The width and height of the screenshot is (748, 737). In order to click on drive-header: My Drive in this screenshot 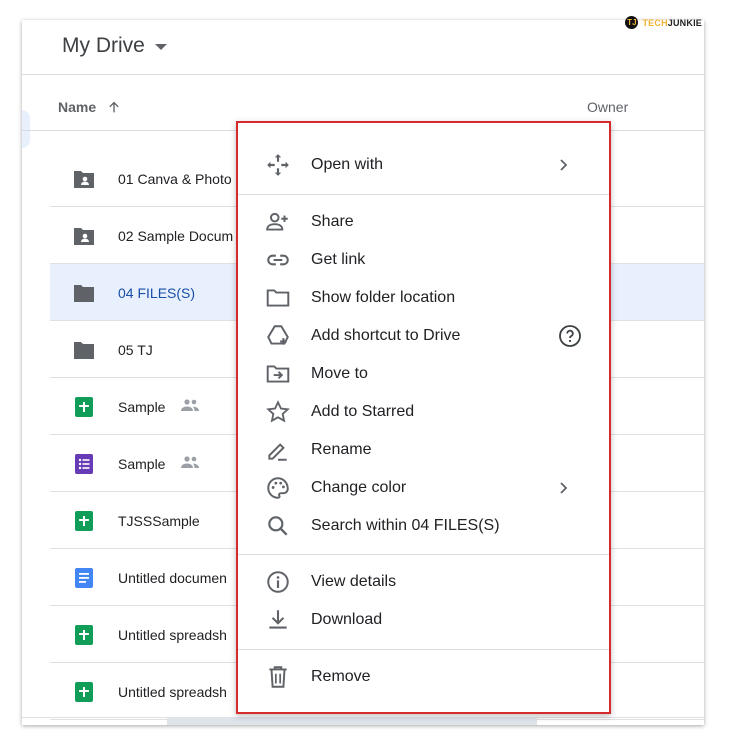, I will do `click(363, 47)`.